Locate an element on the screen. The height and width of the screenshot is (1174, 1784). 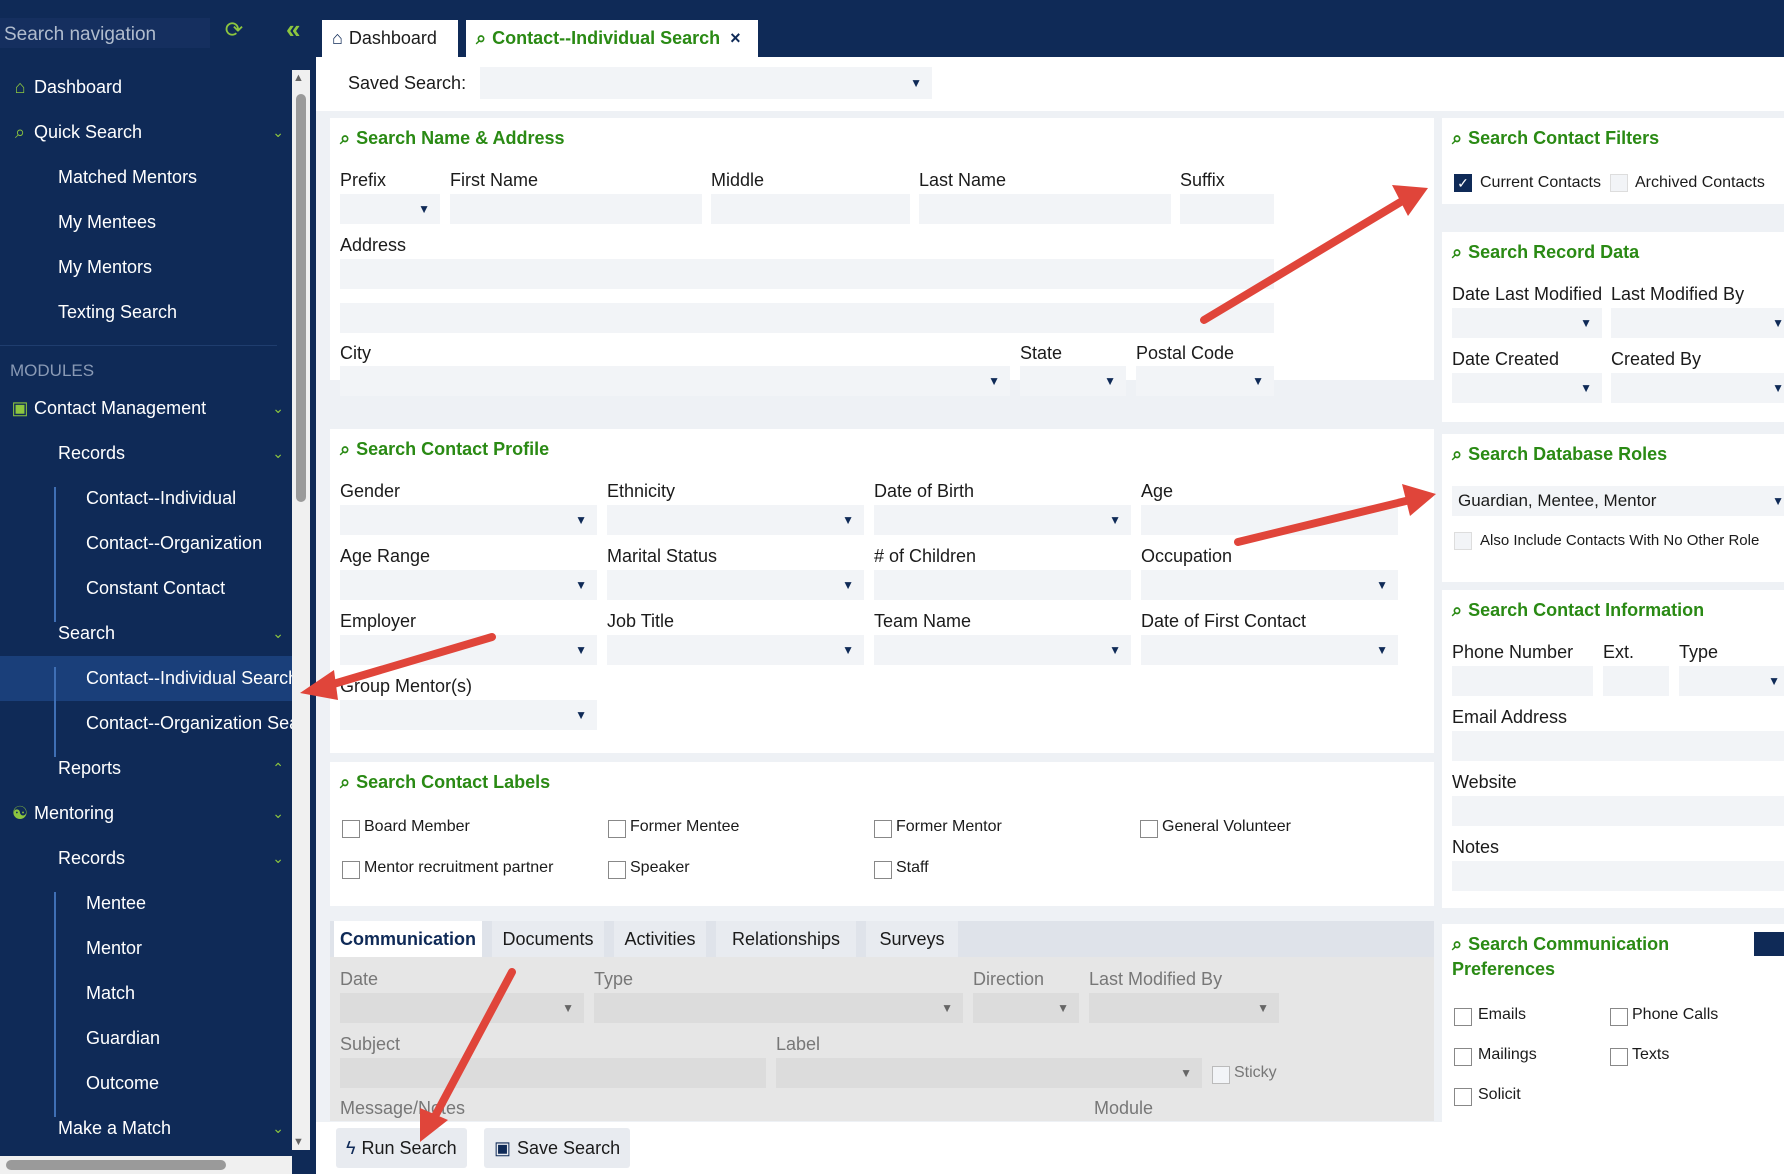
comm-subject-input is located at coordinates (553, 1073).